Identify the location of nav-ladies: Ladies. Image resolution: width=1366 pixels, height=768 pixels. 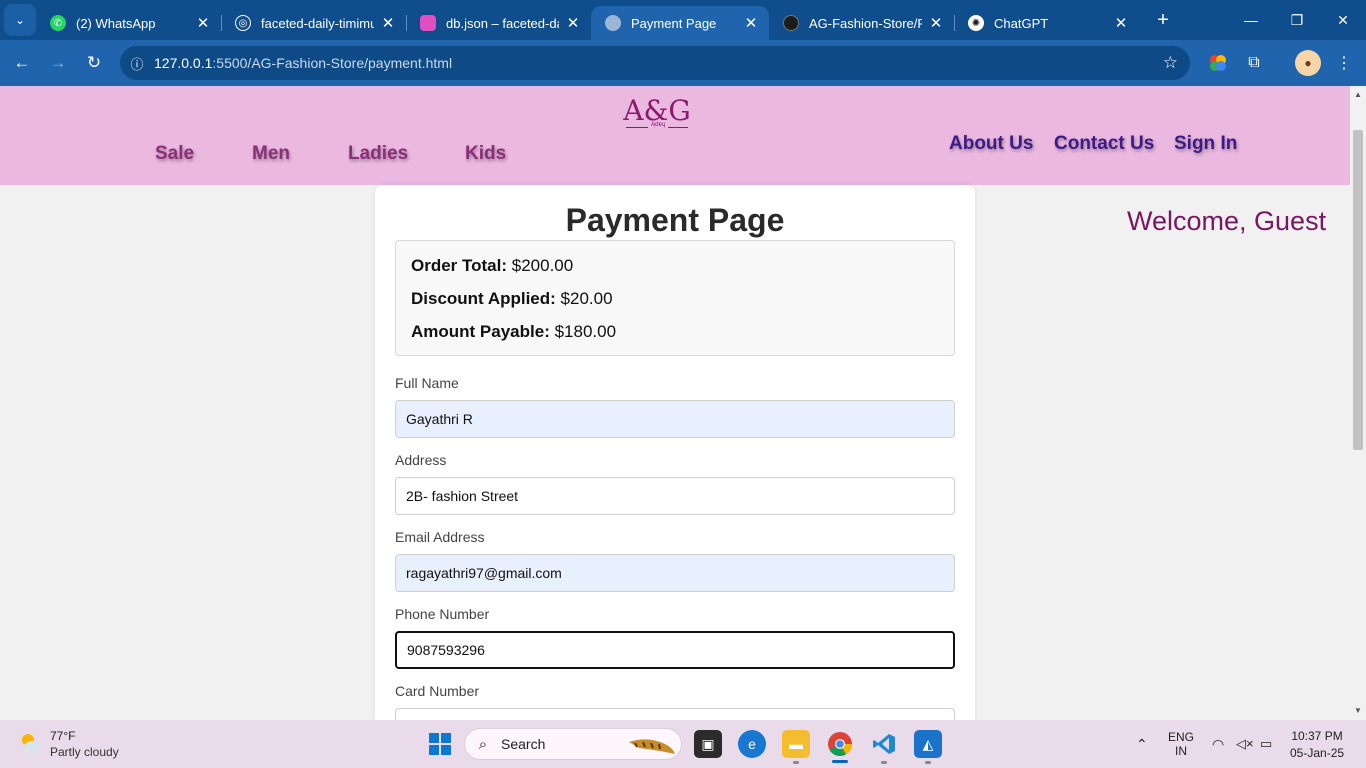
(378, 154).